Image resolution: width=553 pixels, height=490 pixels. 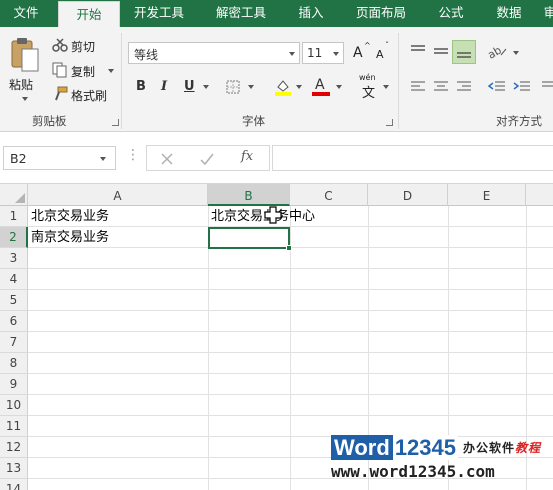 What do you see at coordinates (68, 237) in the screenshot?
I see `cell-a2: 南京交易业务` at bounding box center [68, 237].